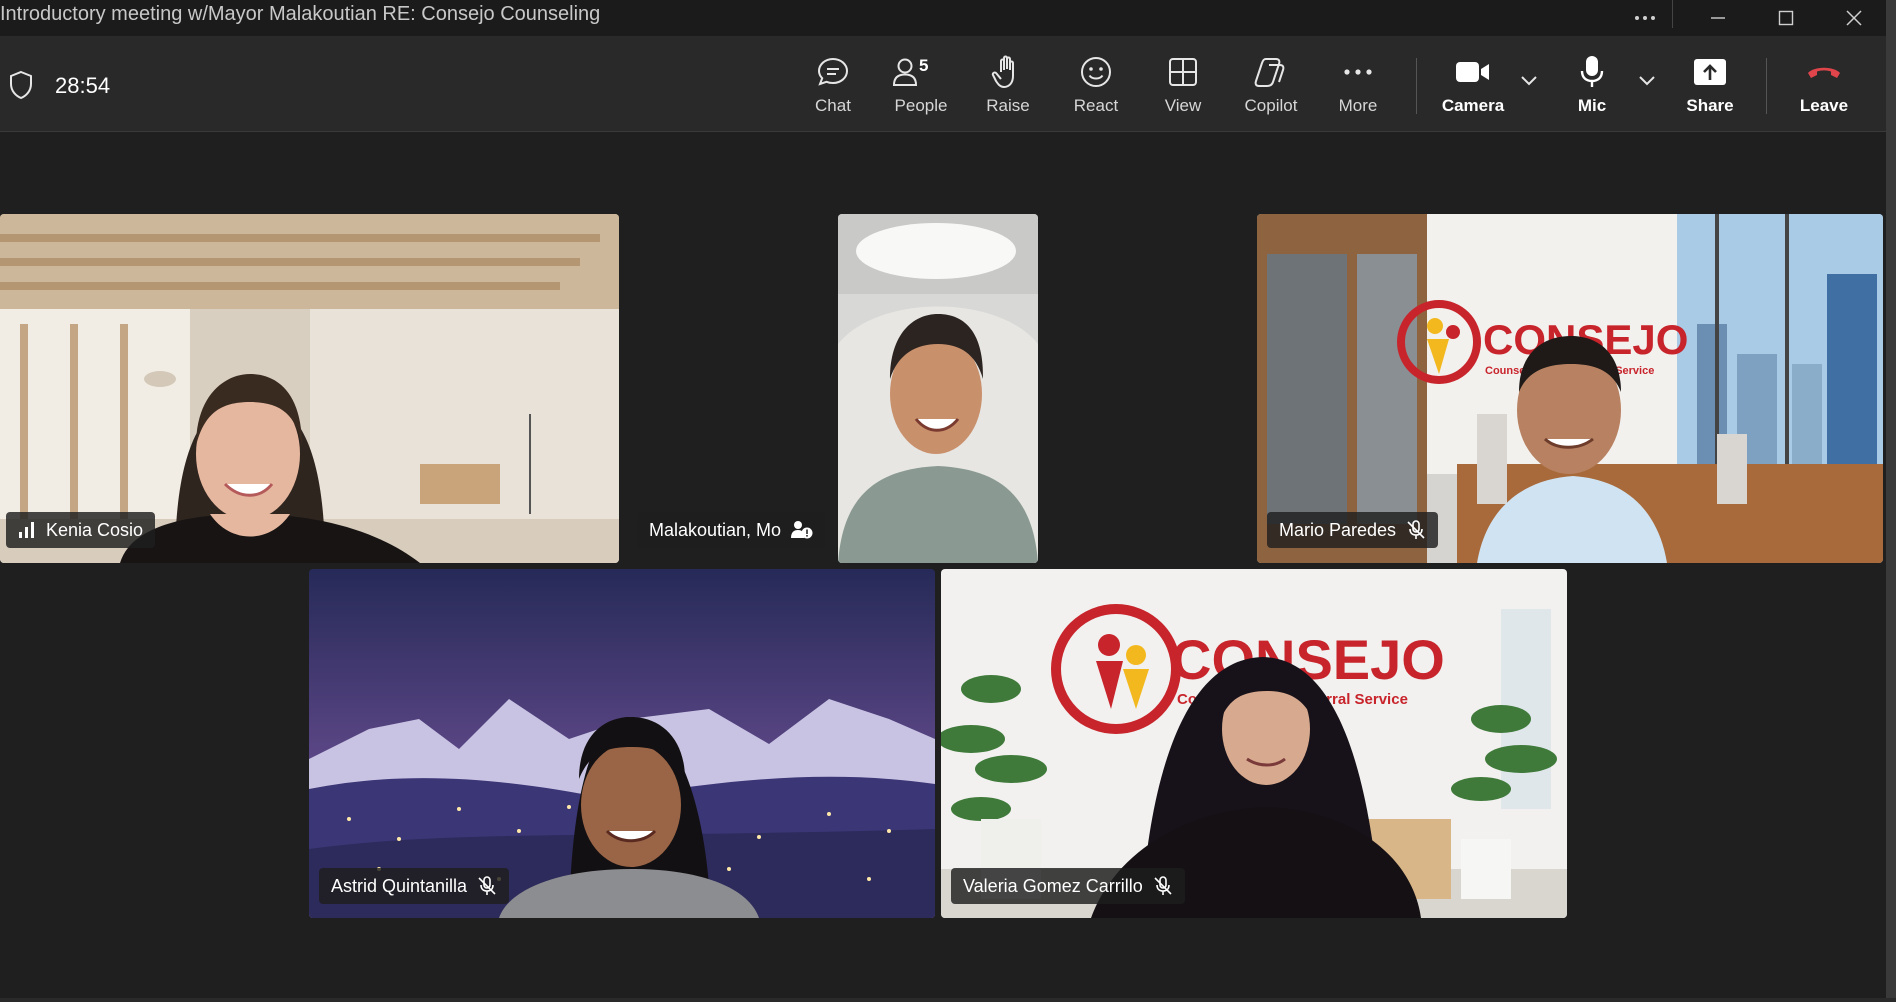  What do you see at coordinates (833, 105) in the screenshot?
I see `chat-label: Chat` at bounding box center [833, 105].